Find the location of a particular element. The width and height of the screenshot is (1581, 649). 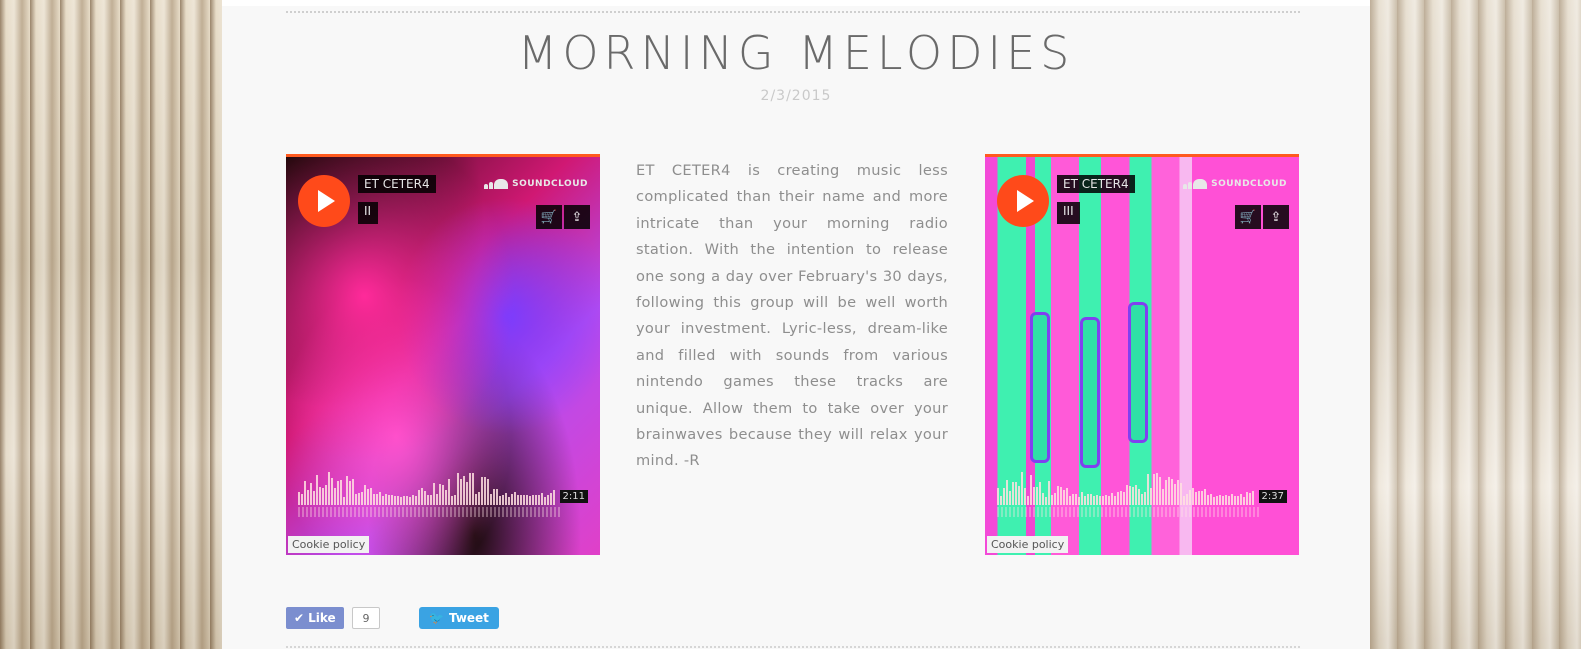

track-duration: 2:11 is located at coordinates (573, 496).